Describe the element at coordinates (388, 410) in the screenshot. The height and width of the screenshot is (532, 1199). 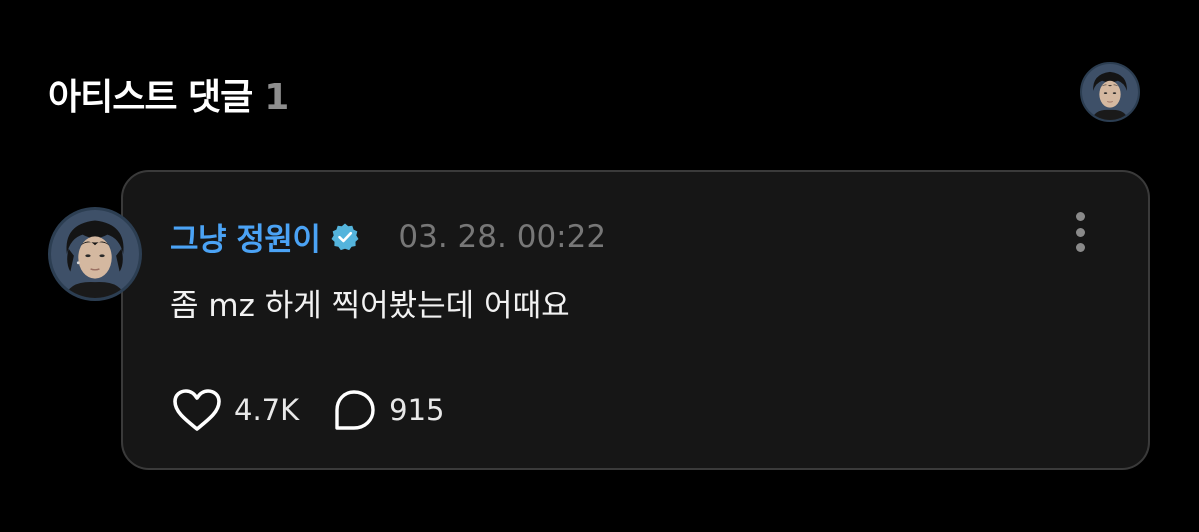
I see `reply-button: 915` at that location.